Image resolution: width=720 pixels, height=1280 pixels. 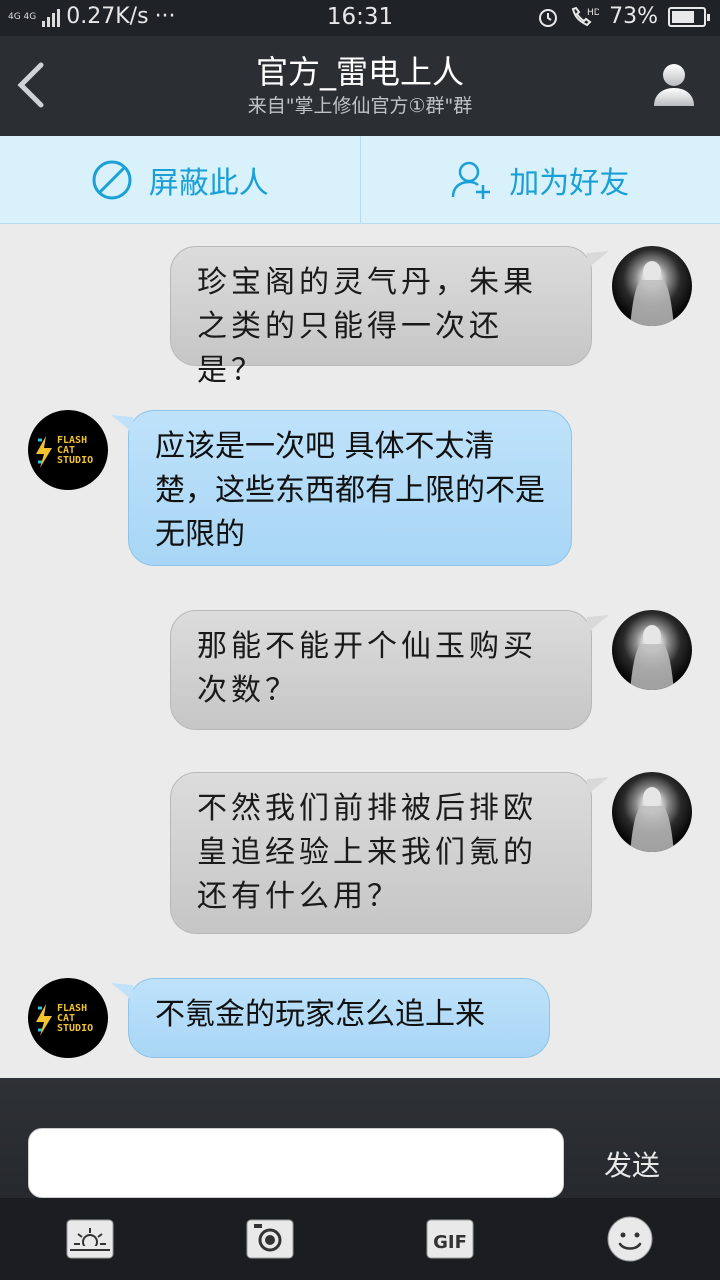 What do you see at coordinates (471, 180) in the screenshot?
I see `add-friend-icon` at bounding box center [471, 180].